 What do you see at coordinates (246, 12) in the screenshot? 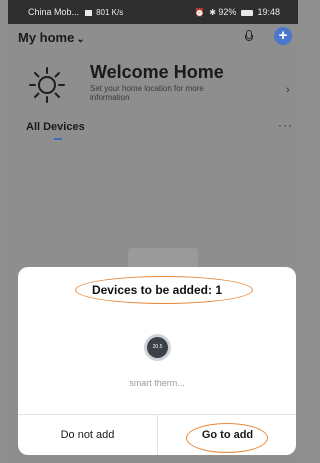
I see `battery-icon` at bounding box center [246, 12].